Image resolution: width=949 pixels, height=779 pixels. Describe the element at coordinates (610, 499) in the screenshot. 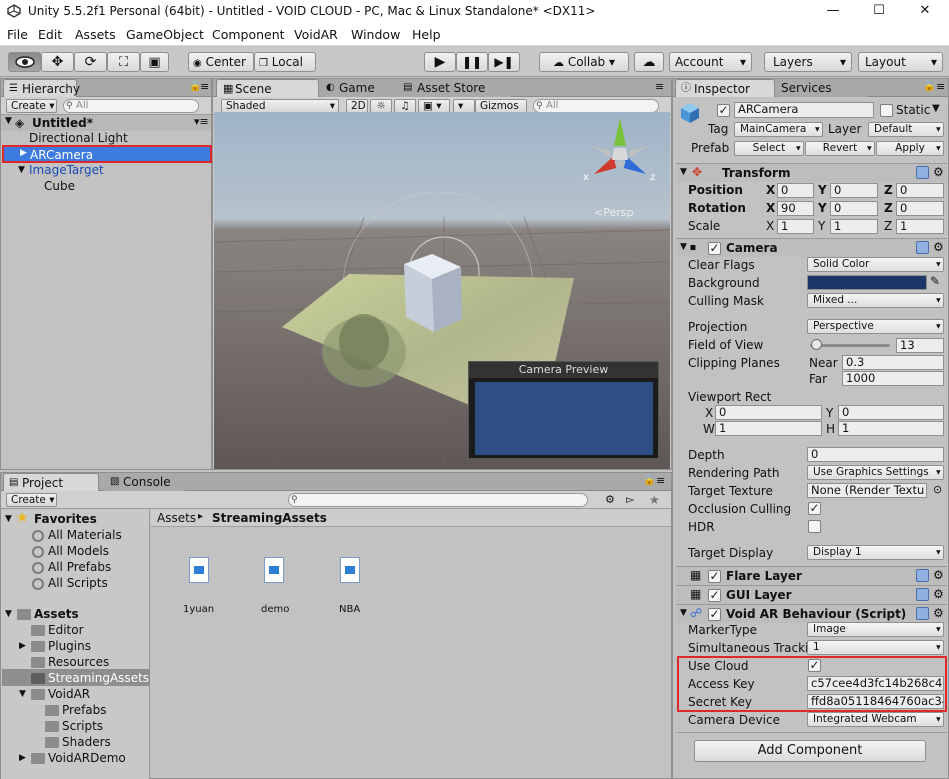

I see `filter-type-icon: ⚙` at that location.